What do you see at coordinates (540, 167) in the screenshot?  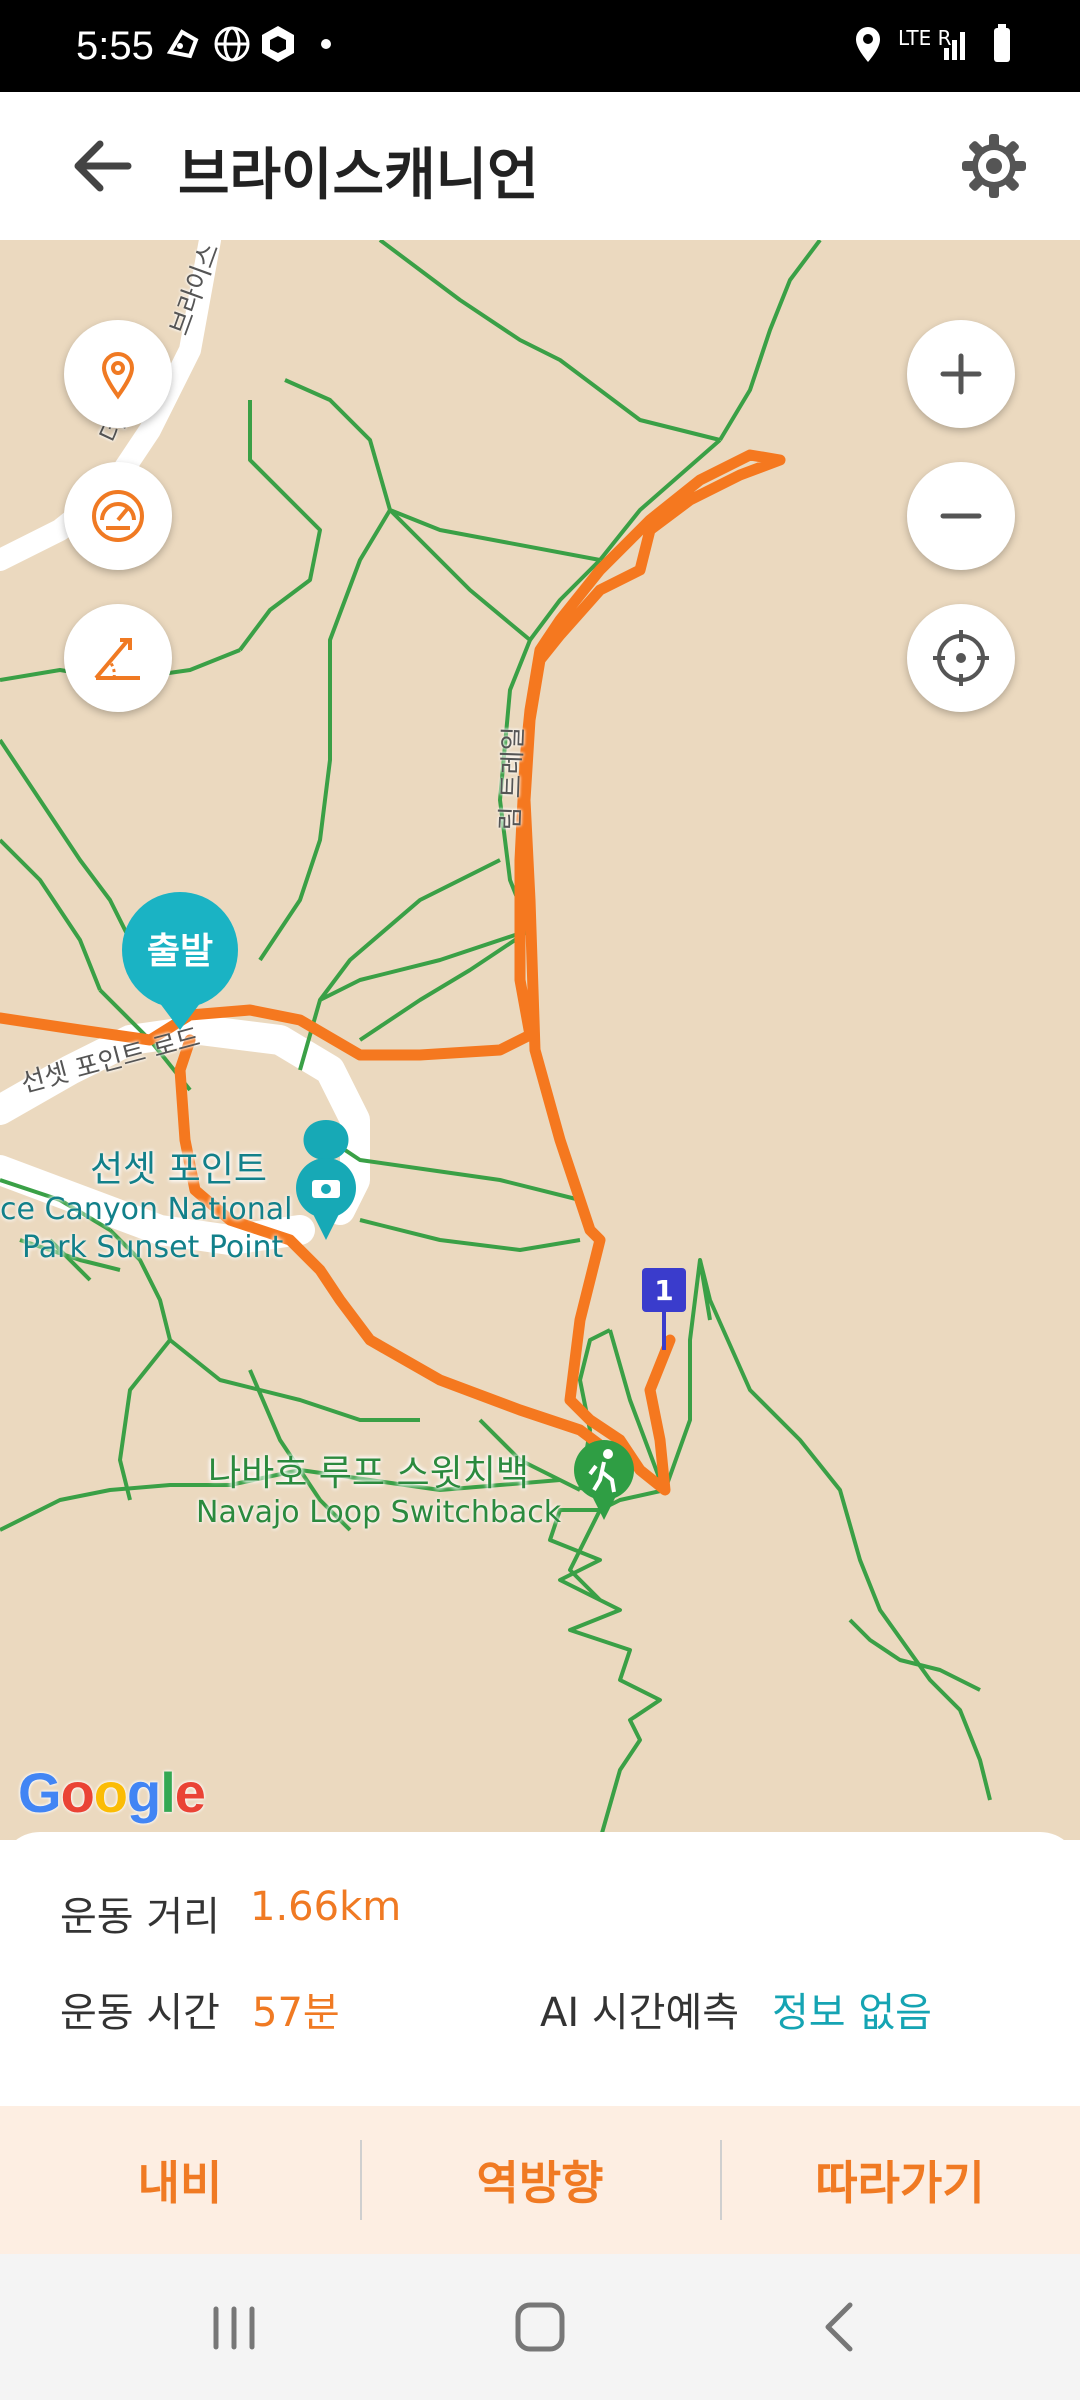 I see `app-bar: 브라이스캐니언` at bounding box center [540, 167].